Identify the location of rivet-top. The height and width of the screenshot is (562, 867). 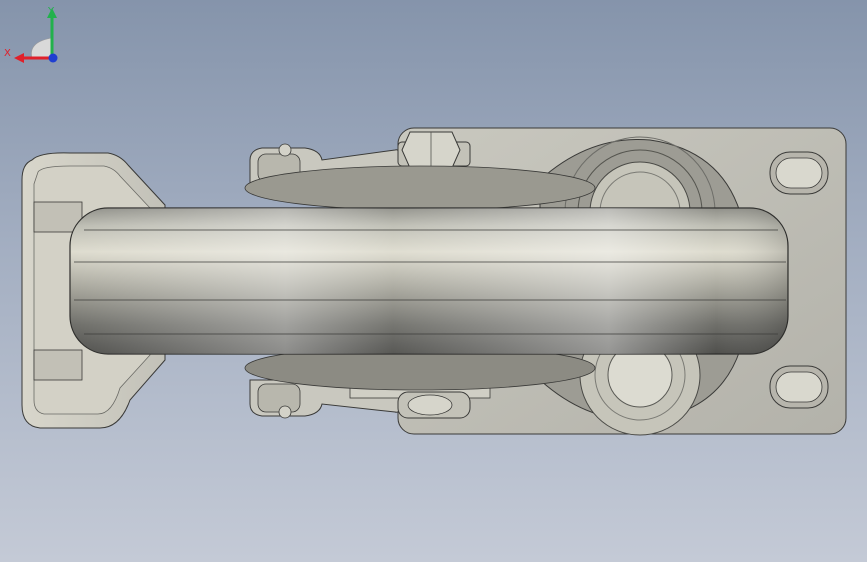
(285, 150).